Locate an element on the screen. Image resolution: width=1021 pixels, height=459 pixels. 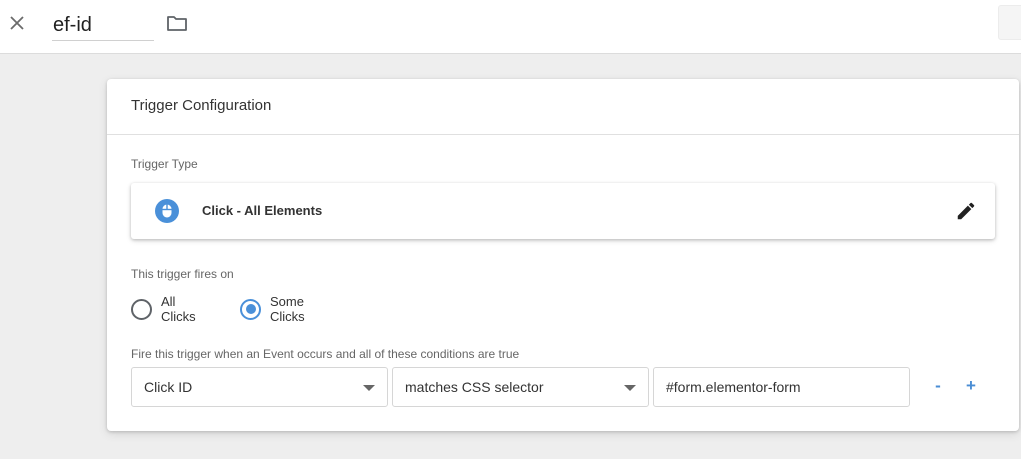
add-condition-button: + is located at coordinates (971, 386).